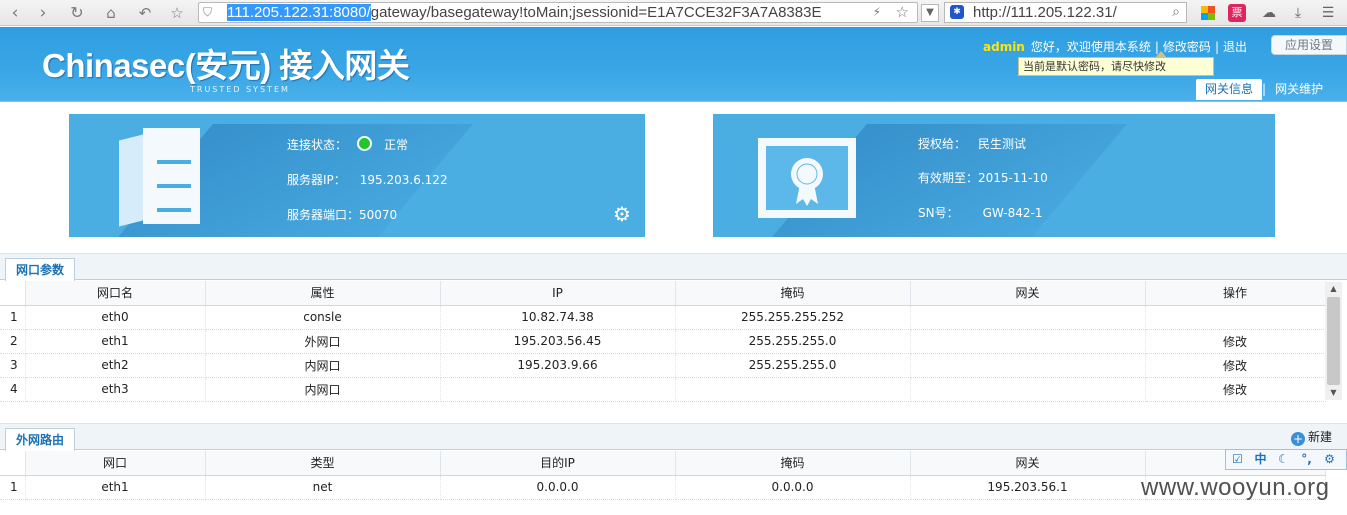  Describe the element at coordinates (1237, 13) in the screenshot. I see `ticket-extension-icon: 票` at that location.